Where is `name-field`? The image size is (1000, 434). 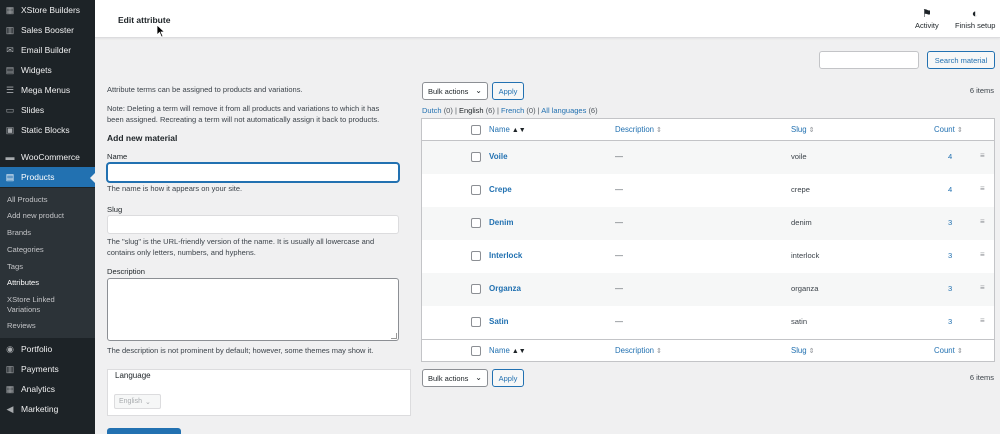 name-field is located at coordinates (253, 172).